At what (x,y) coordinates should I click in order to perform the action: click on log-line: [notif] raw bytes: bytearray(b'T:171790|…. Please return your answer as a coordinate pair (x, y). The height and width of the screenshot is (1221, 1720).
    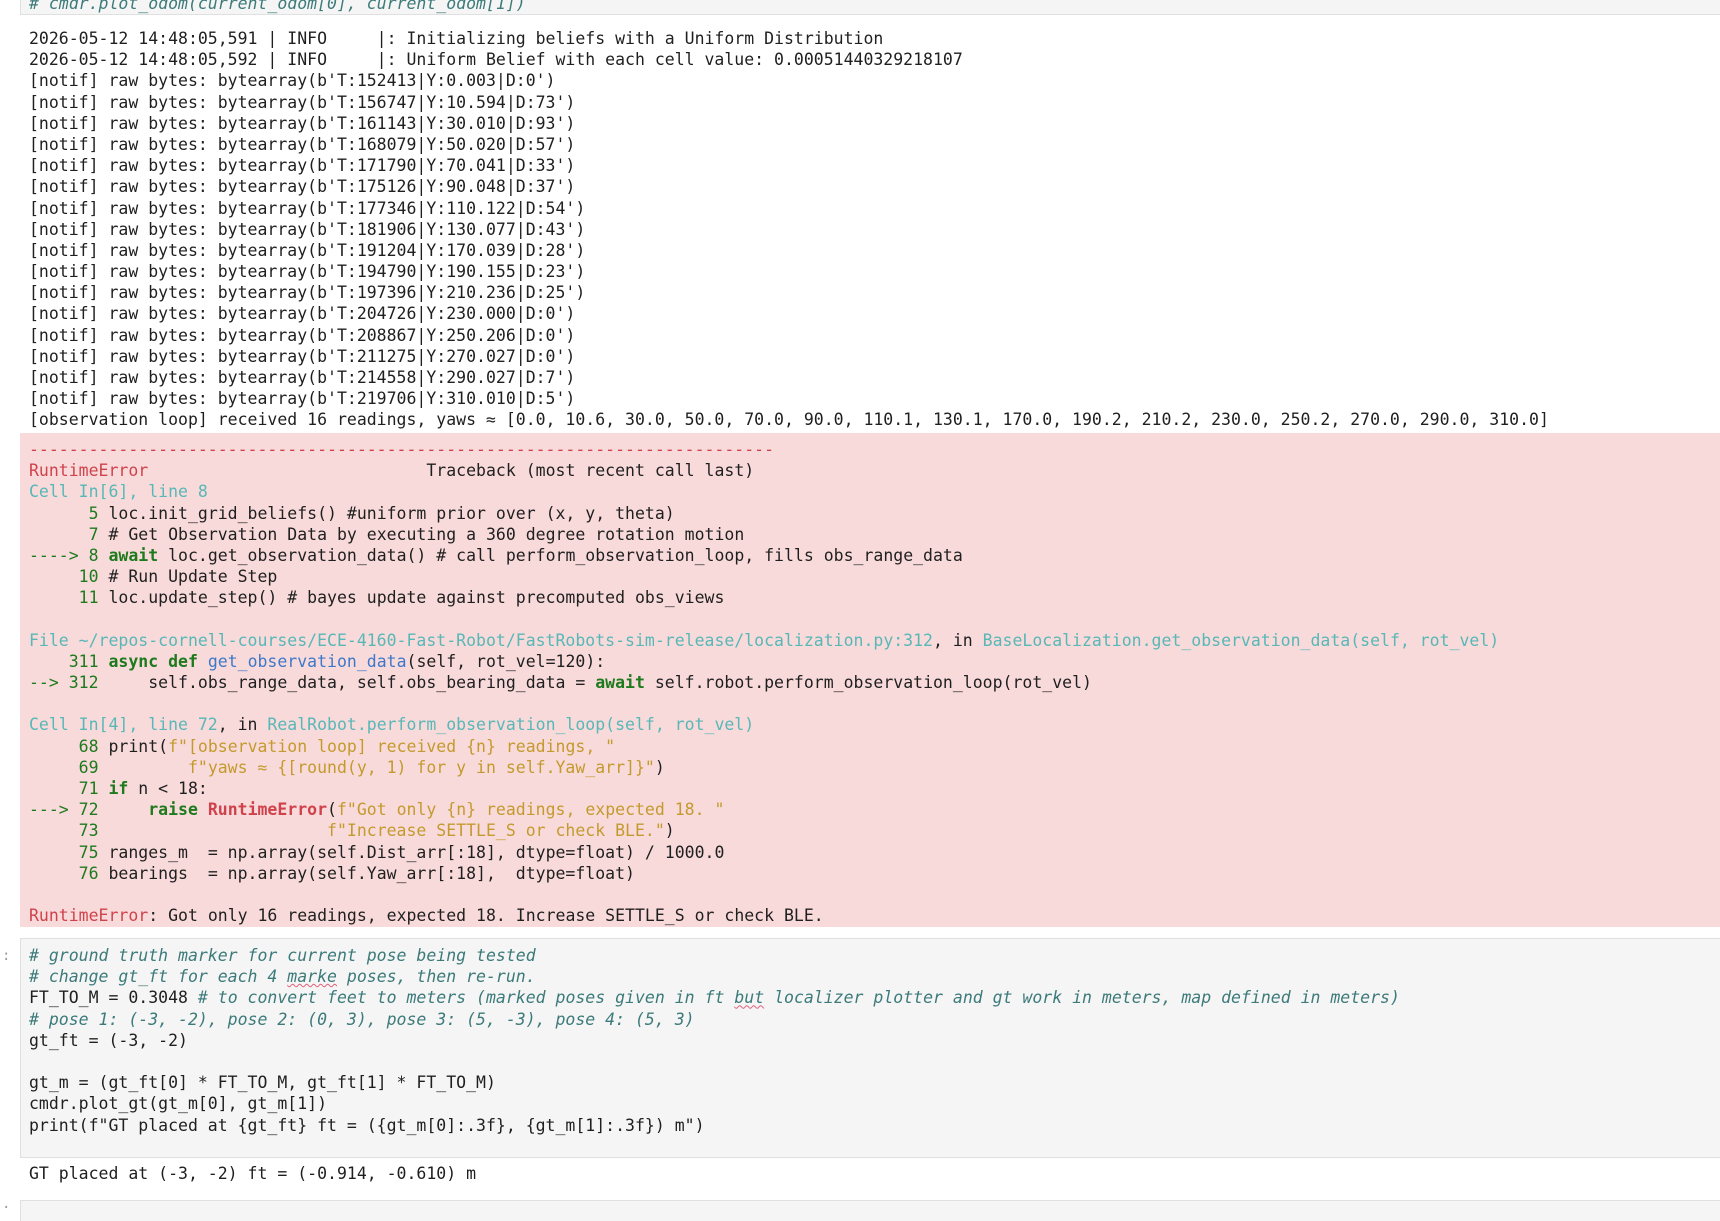
    Looking at the image, I should click on (302, 166).